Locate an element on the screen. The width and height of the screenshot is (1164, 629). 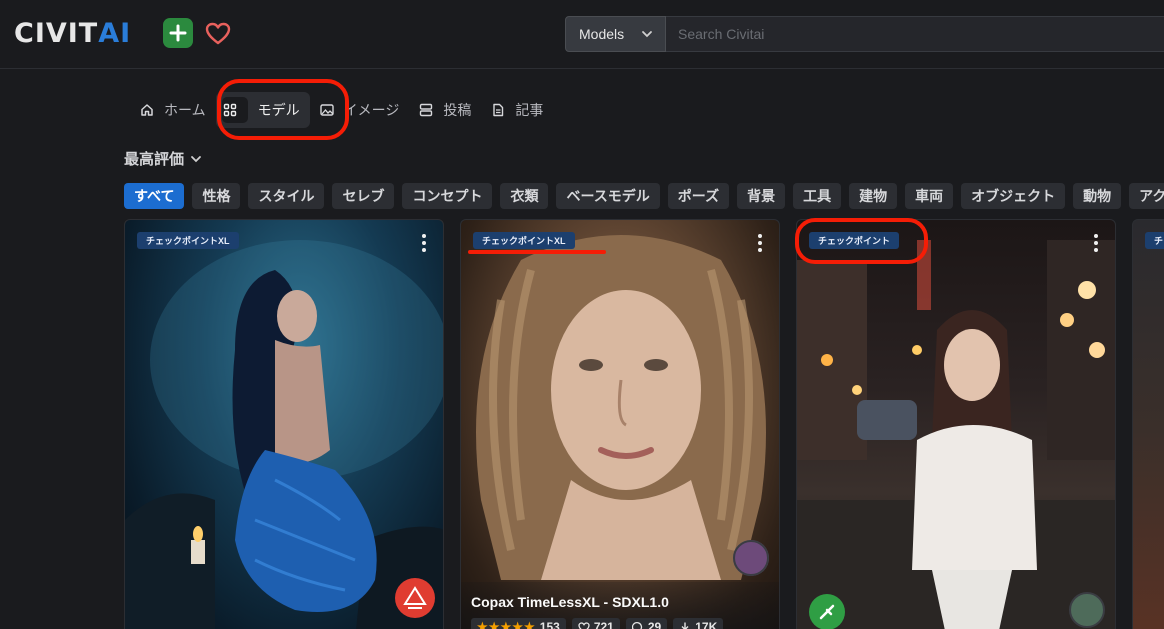
image-icon is located at coordinates (326, 110).